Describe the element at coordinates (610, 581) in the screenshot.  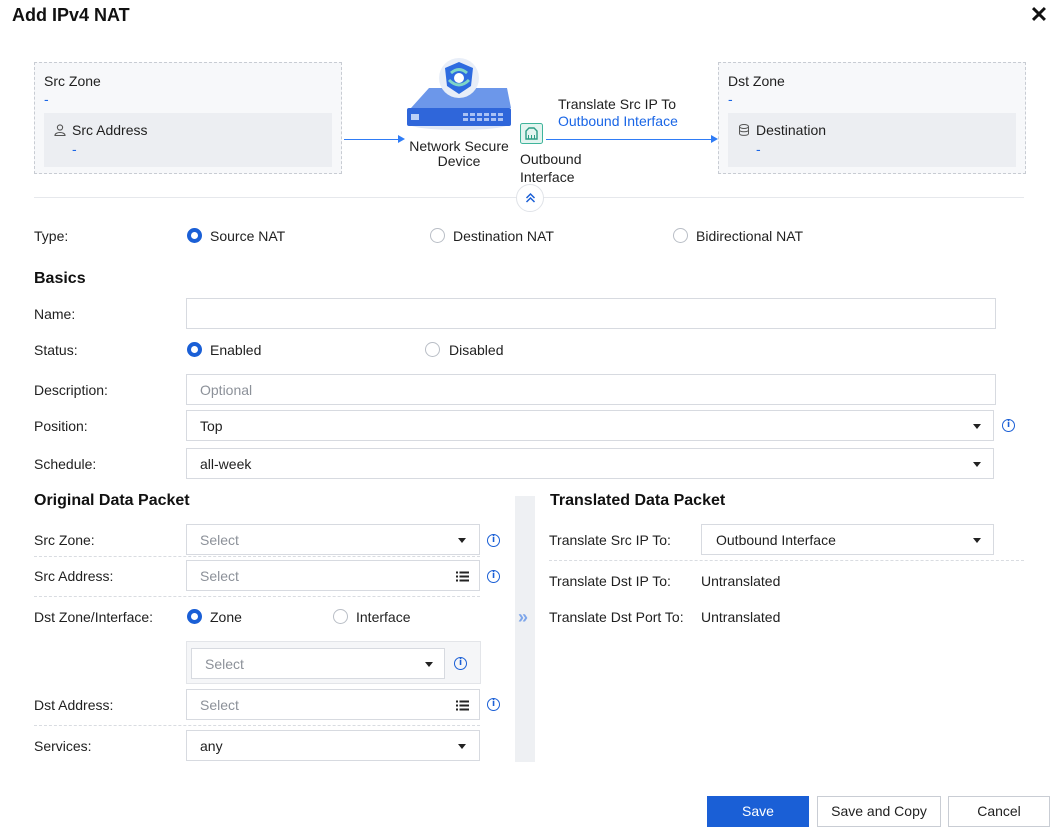
I see `translate-dst-ip-label: Translate Dst IP To:` at that location.